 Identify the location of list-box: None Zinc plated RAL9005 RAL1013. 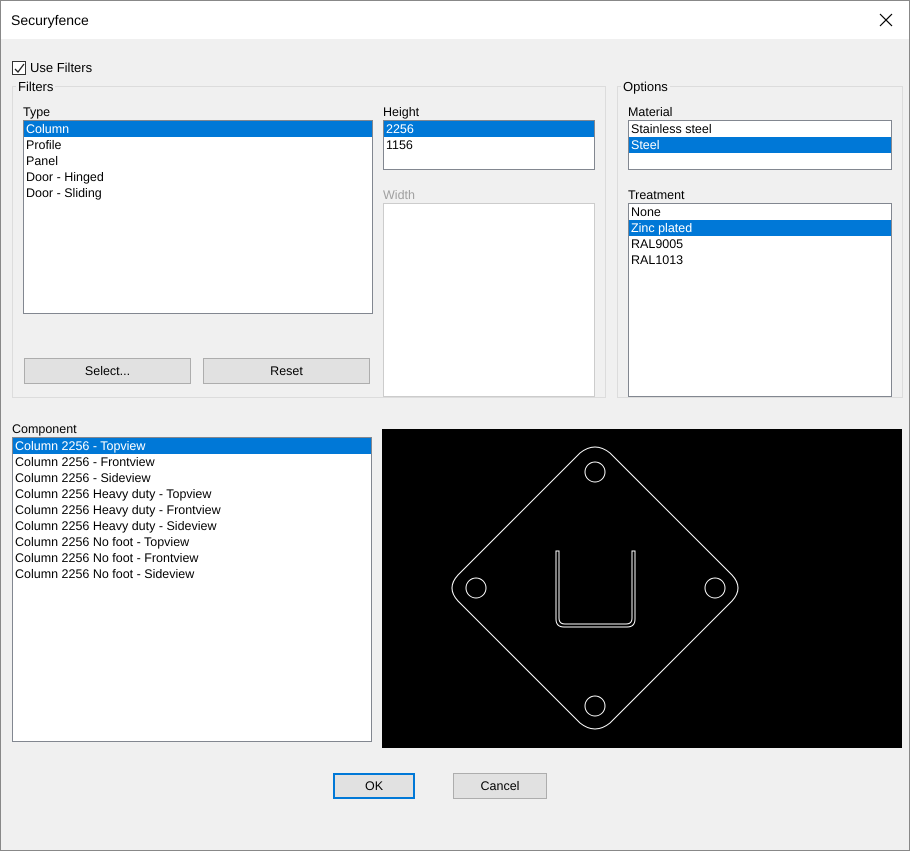
(760, 300).